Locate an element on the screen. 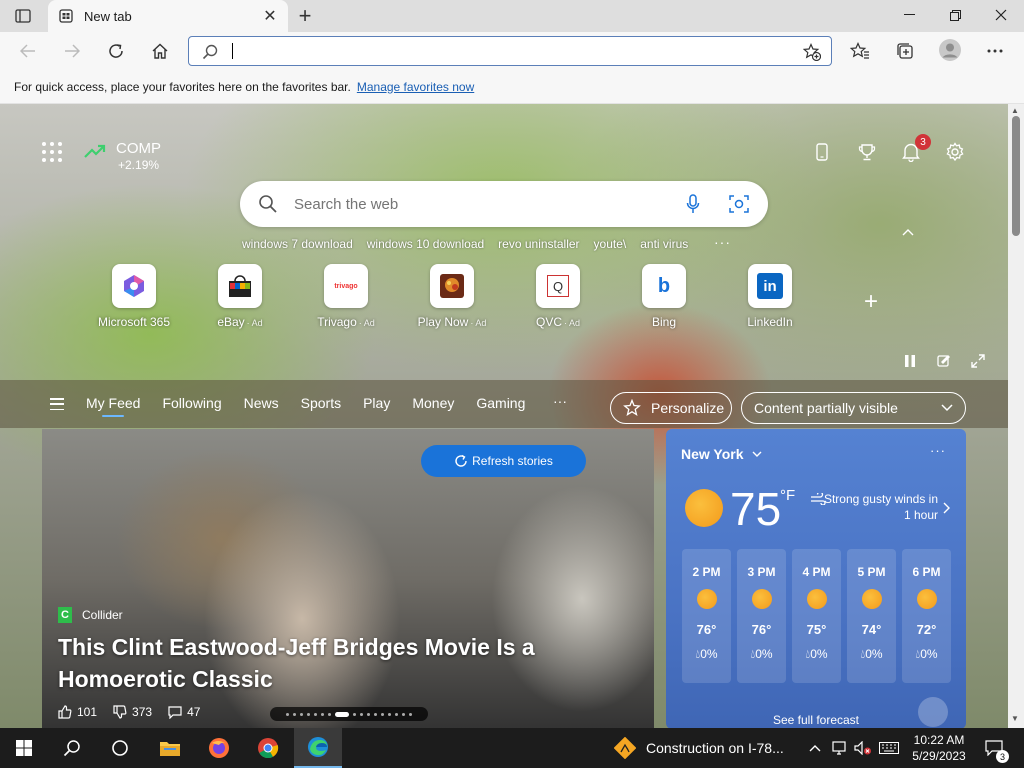  manage-favorites-link: Manage favorites now is located at coordinates (415, 87).